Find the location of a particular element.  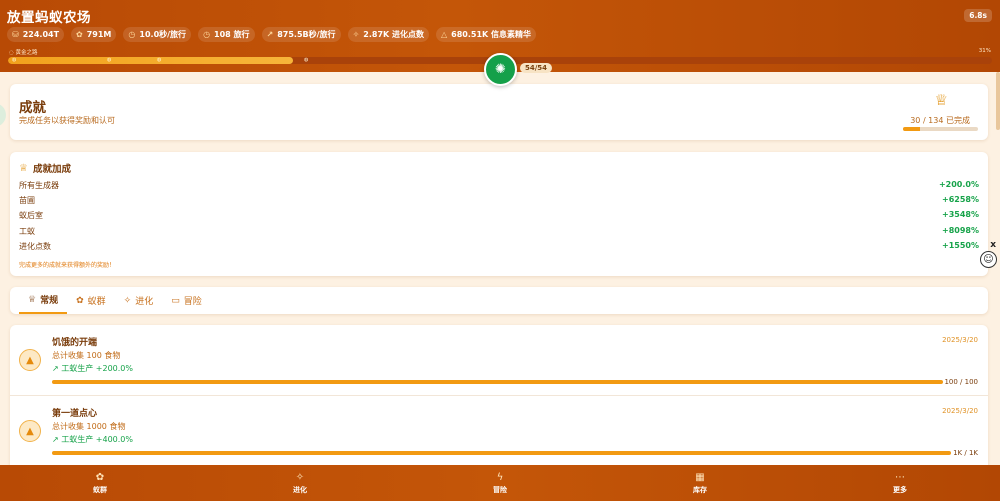

food-icon: ⛁ is located at coordinates (15, 34).